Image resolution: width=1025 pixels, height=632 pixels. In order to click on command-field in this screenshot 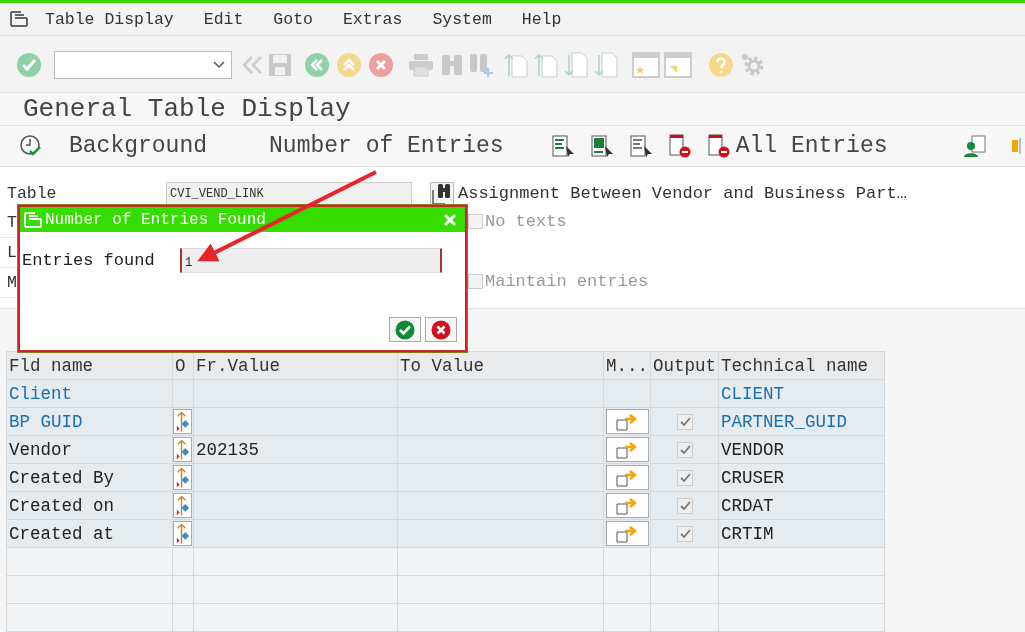, I will do `click(143, 65)`.